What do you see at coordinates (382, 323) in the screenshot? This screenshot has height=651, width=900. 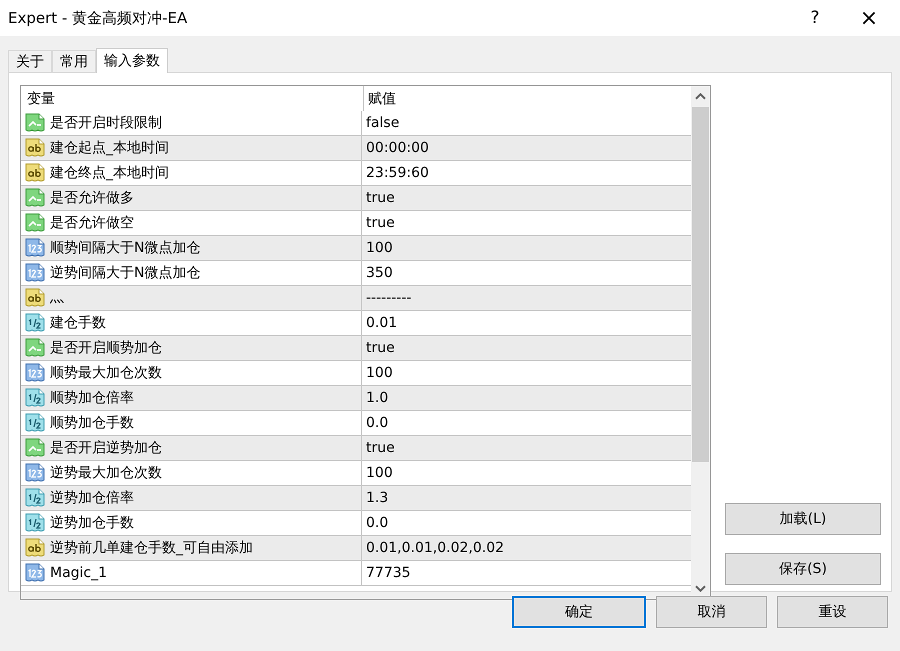 I see `parameter-value: 0.01` at bounding box center [382, 323].